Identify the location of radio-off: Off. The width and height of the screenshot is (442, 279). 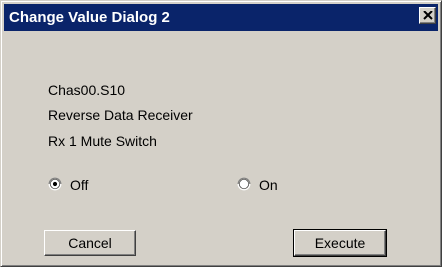
(78, 185).